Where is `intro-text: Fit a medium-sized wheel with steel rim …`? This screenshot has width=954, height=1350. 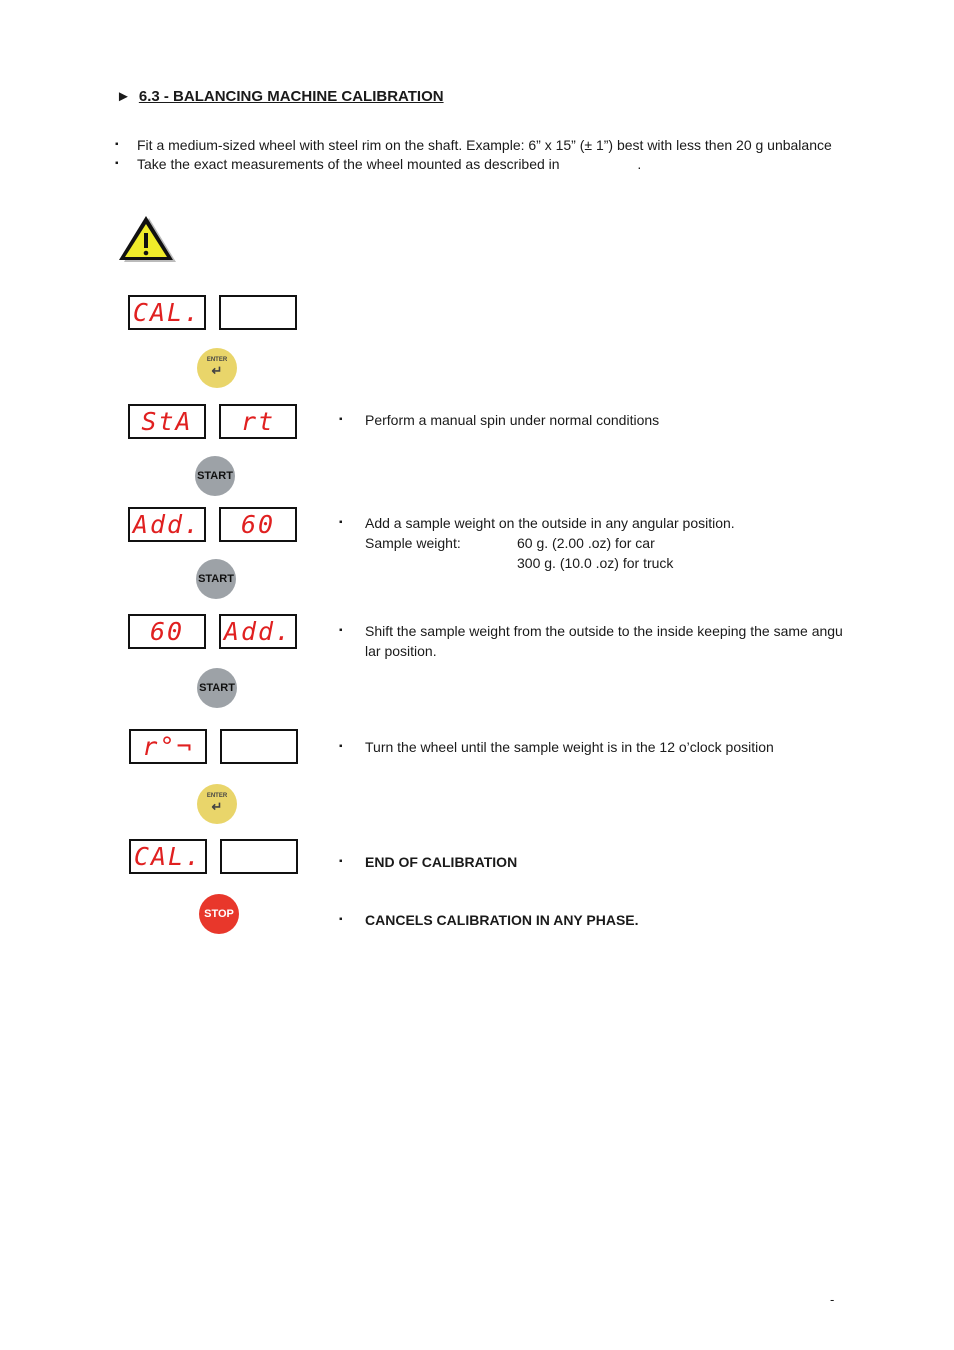 intro-text: Fit a medium-sized wheel with steel rim … is located at coordinates (484, 145).